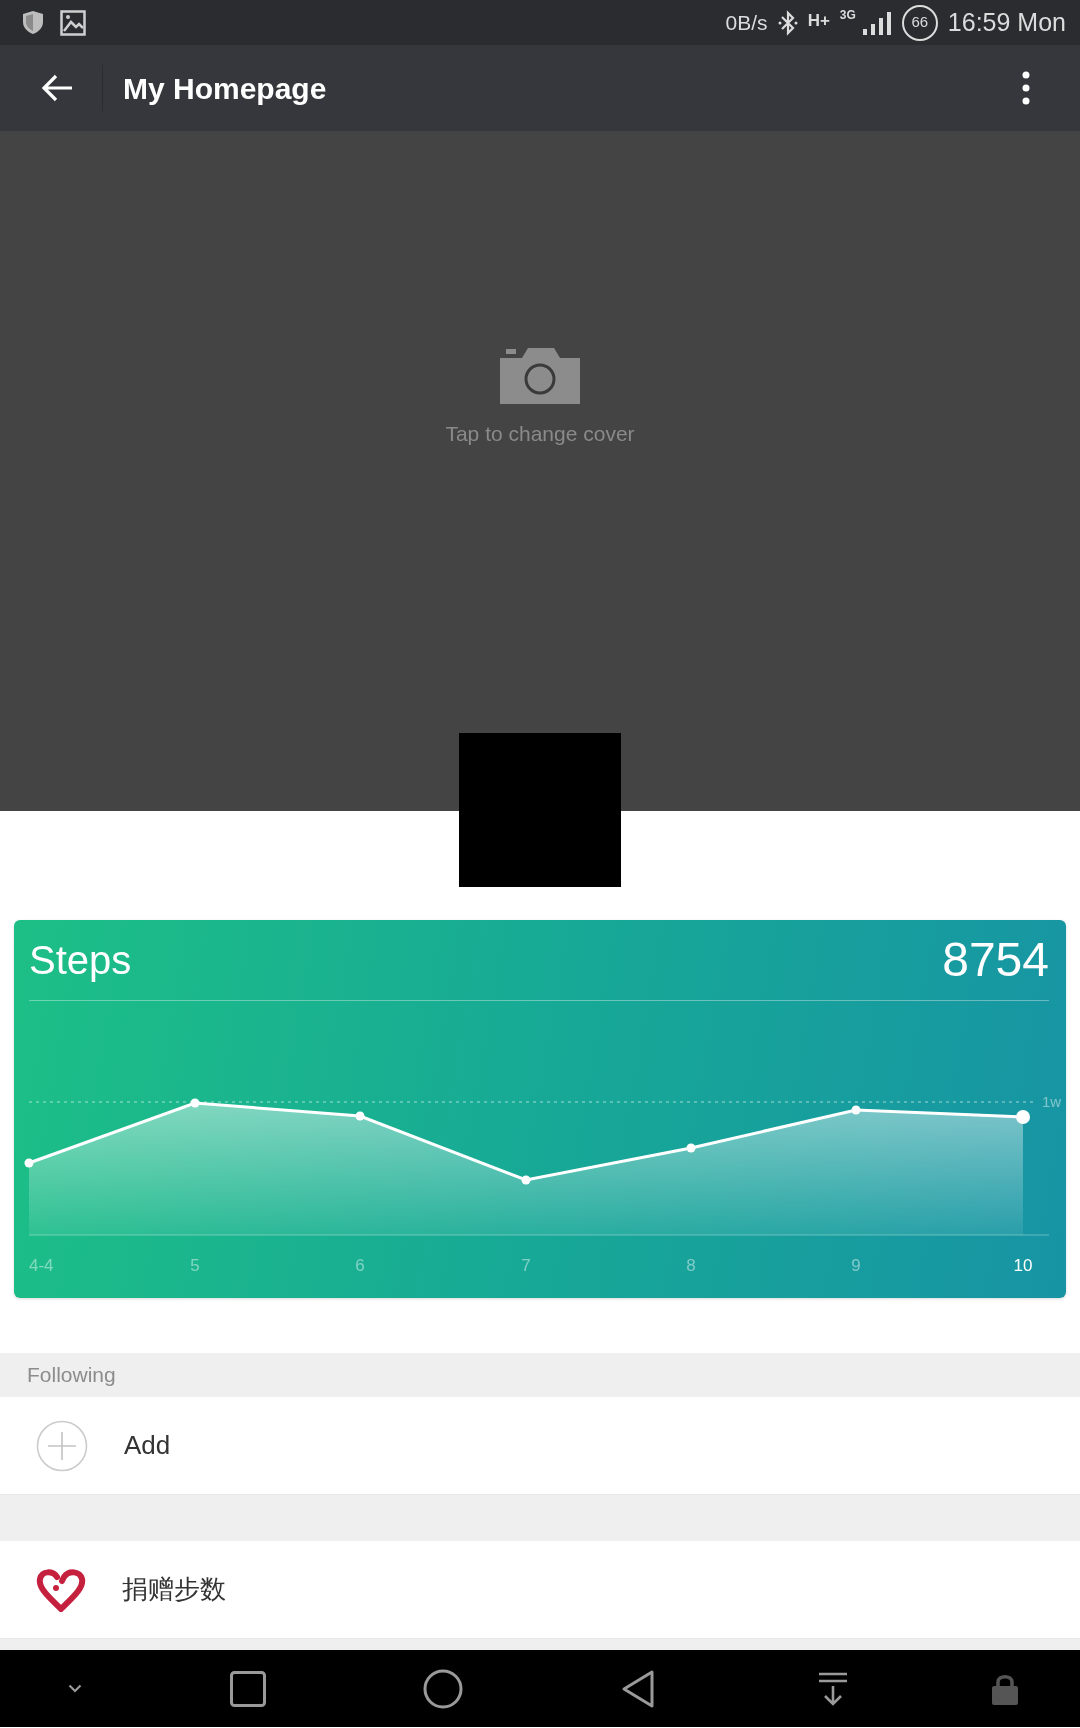  What do you see at coordinates (832, 1688) in the screenshot?
I see `pull-down-icon` at bounding box center [832, 1688].